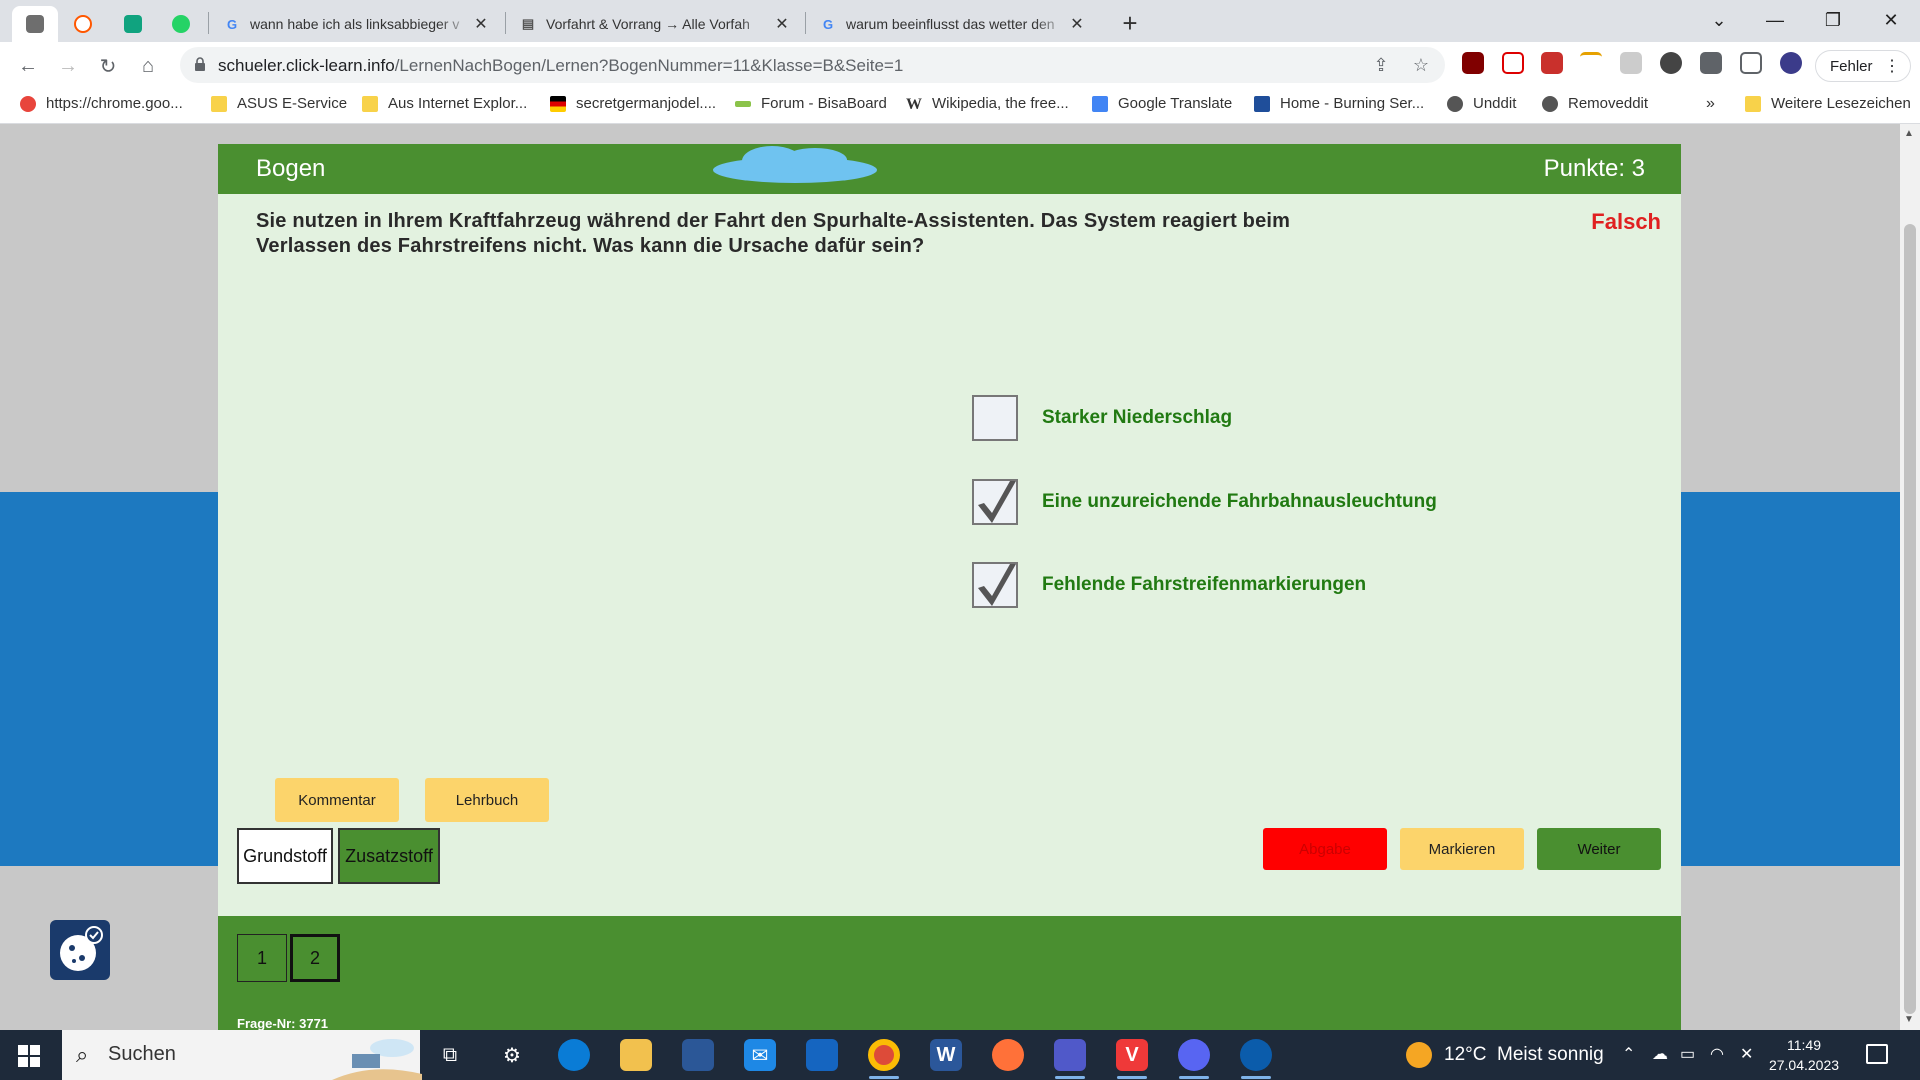 The image size is (1920, 1080). Describe the element at coordinates (1775, 20) in the screenshot. I see `minimize-button: —` at that location.